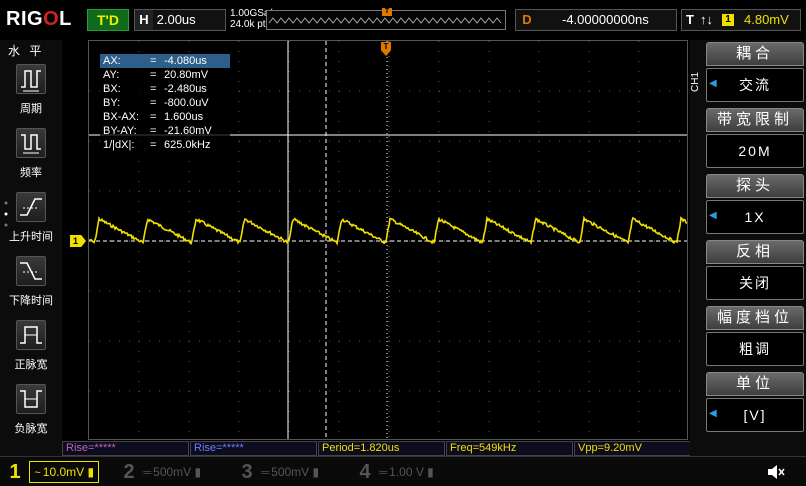  Describe the element at coordinates (26, 51) in the screenshot. I see `measure-menu-title: 水 平` at that location.